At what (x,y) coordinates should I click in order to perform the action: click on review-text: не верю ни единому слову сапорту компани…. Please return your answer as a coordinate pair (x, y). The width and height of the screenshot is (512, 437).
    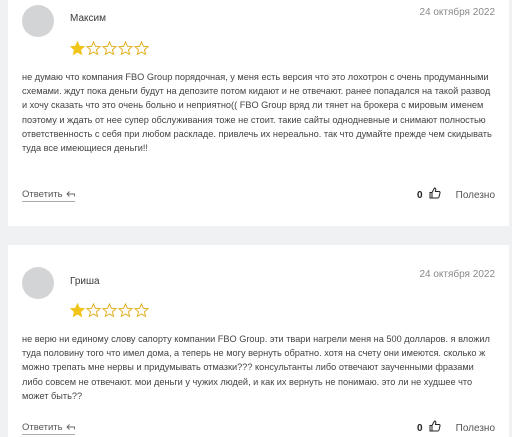
    Looking at the image, I should click on (256, 367).